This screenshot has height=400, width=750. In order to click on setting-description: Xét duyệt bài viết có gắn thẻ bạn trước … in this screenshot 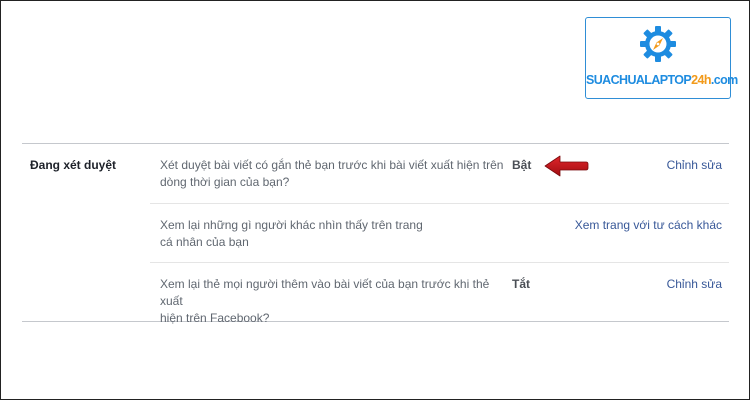, I will do `click(332, 174)`.